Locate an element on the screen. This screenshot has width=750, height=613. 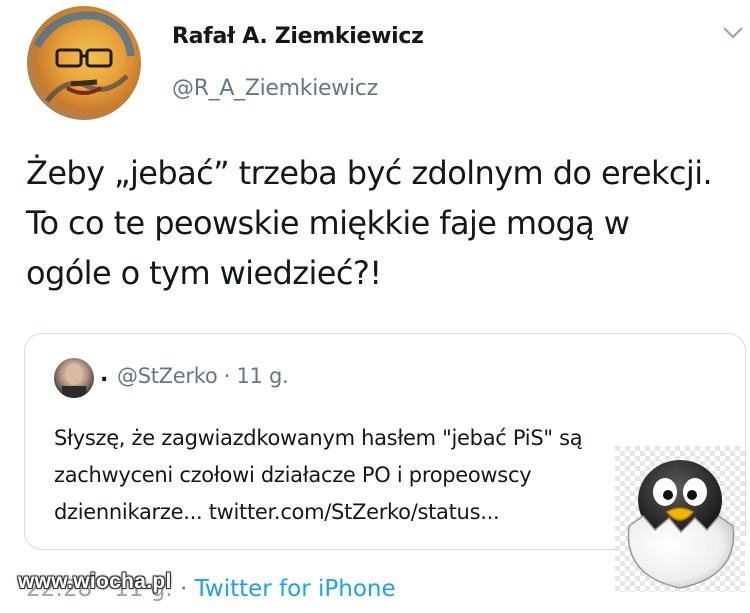
penguin-in-egg-icon is located at coordinates (680, 519).